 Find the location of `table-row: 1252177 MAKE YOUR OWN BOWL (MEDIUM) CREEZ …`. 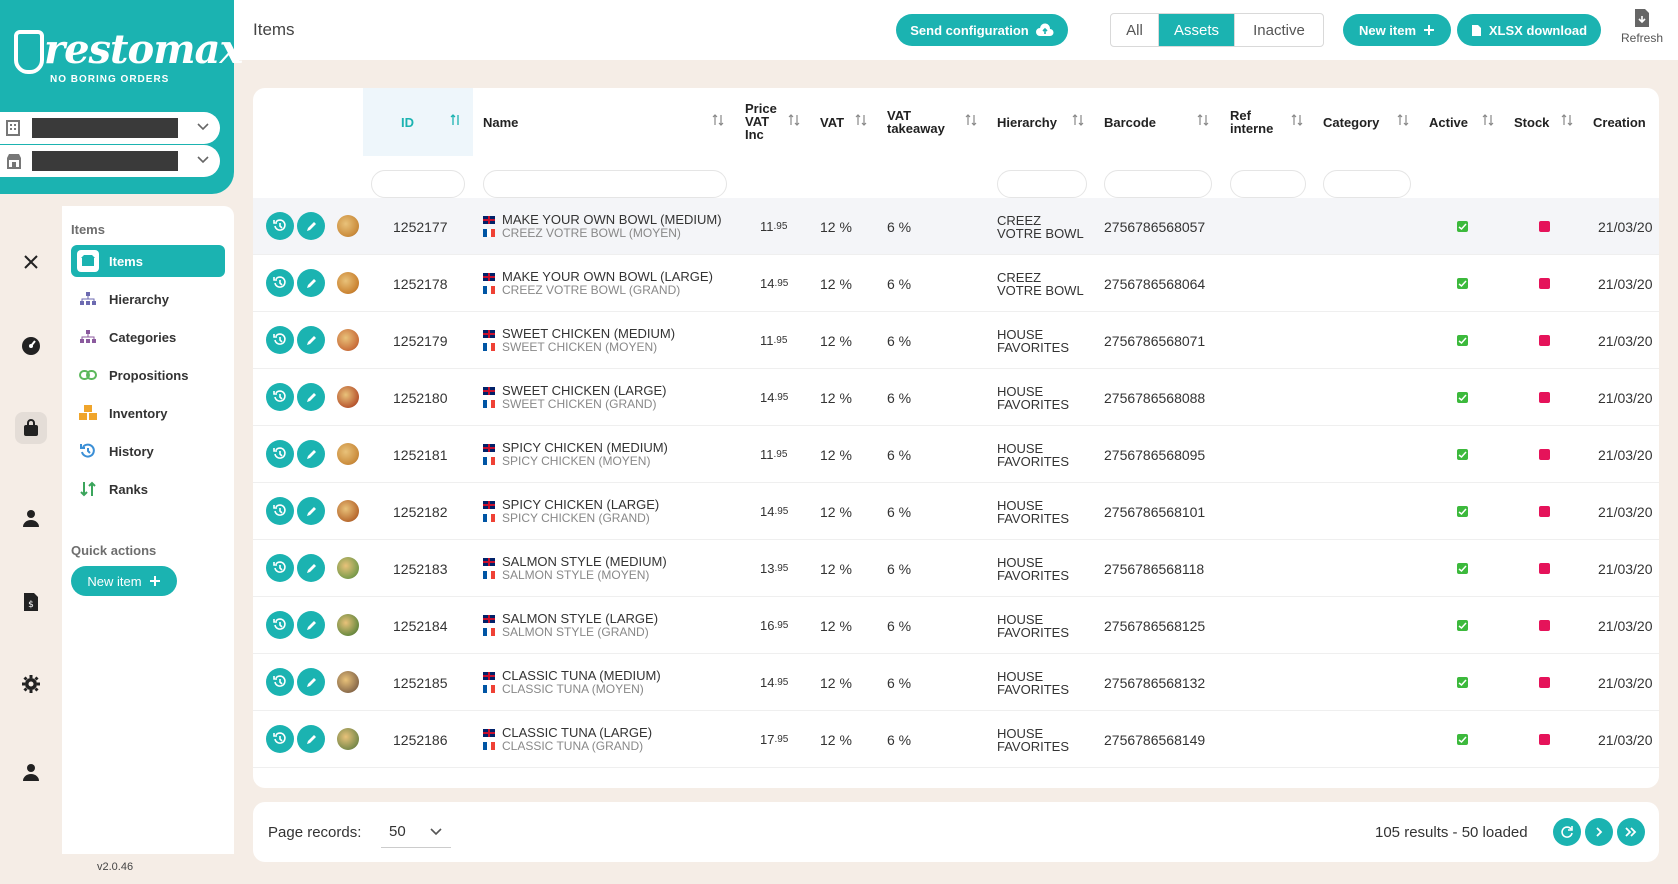

table-row: 1252177 MAKE YOUR OWN BOWL (MEDIUM) CREEZ … is located at coordinates (956, 226).